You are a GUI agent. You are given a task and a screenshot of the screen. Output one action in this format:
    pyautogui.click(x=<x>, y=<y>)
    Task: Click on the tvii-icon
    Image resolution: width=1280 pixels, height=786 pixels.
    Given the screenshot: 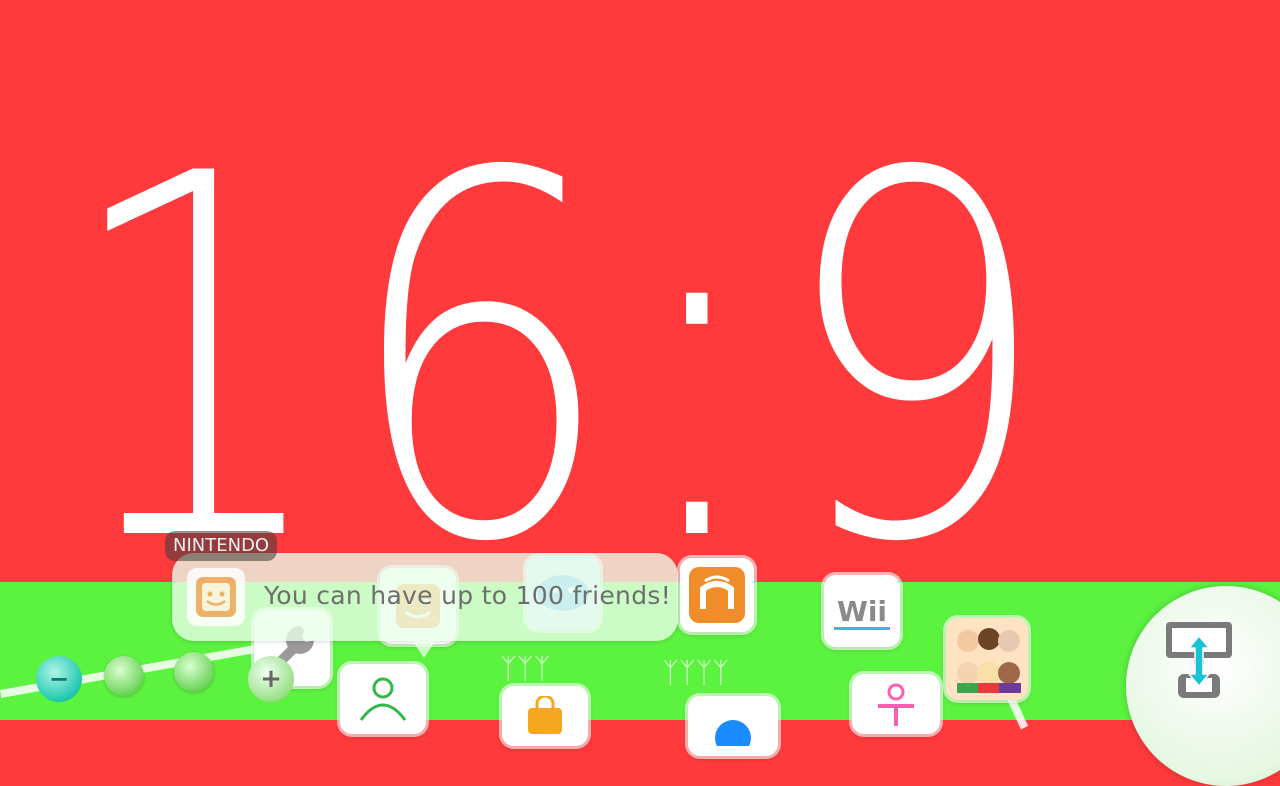 What is the action you would take?
    pyautogui.click(x=896, y=704)
    